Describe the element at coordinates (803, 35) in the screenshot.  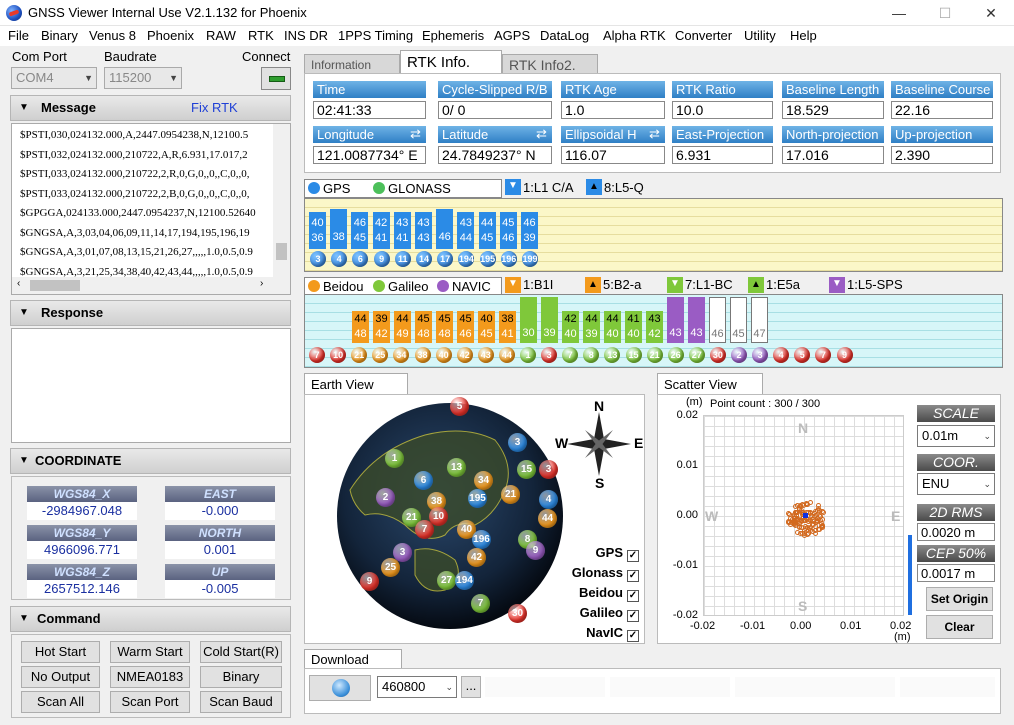
I see `menu-help: Help` at that location.